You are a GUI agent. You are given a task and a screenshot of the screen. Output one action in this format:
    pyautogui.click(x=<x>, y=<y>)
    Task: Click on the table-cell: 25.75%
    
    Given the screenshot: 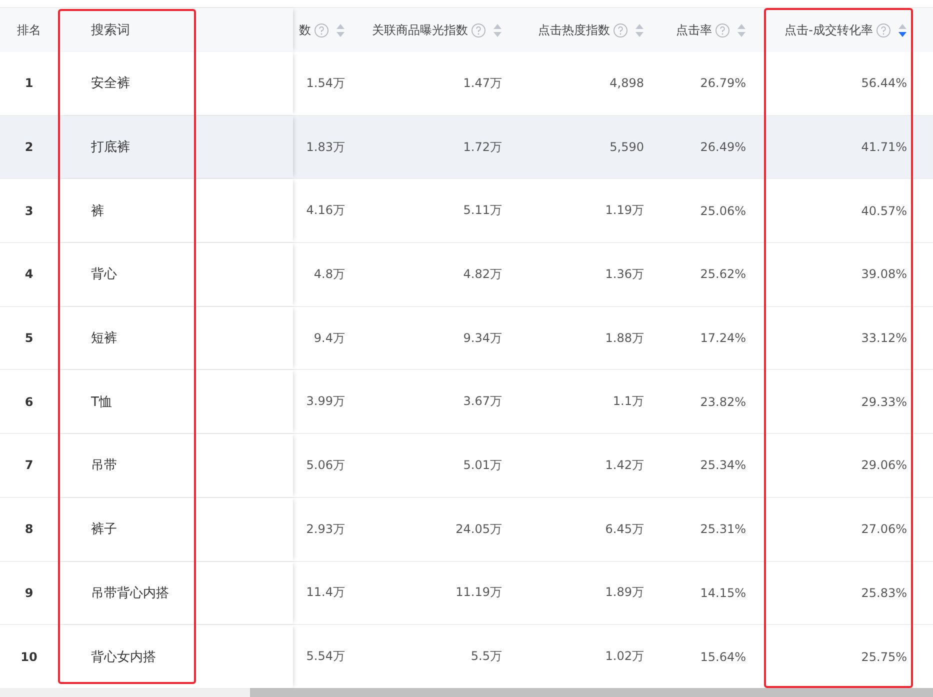 What is the action you would take?
    pyautogui.click(x=884, y=657)
    